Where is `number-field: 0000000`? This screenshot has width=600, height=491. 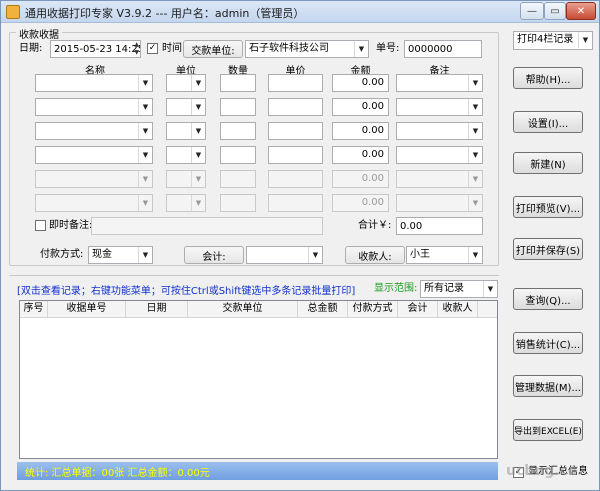
number-field: 0000000 is located at coordinates (443, 49).